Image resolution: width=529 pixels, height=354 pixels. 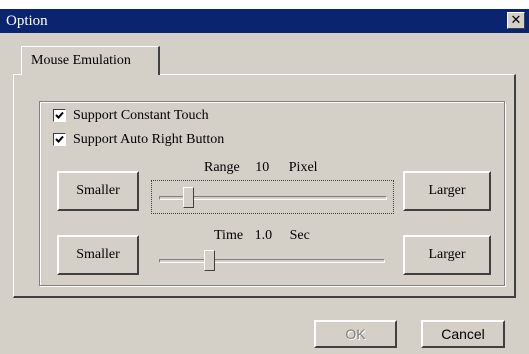 I want to click on auto-right-checkbox, so click(x=59, y=139).